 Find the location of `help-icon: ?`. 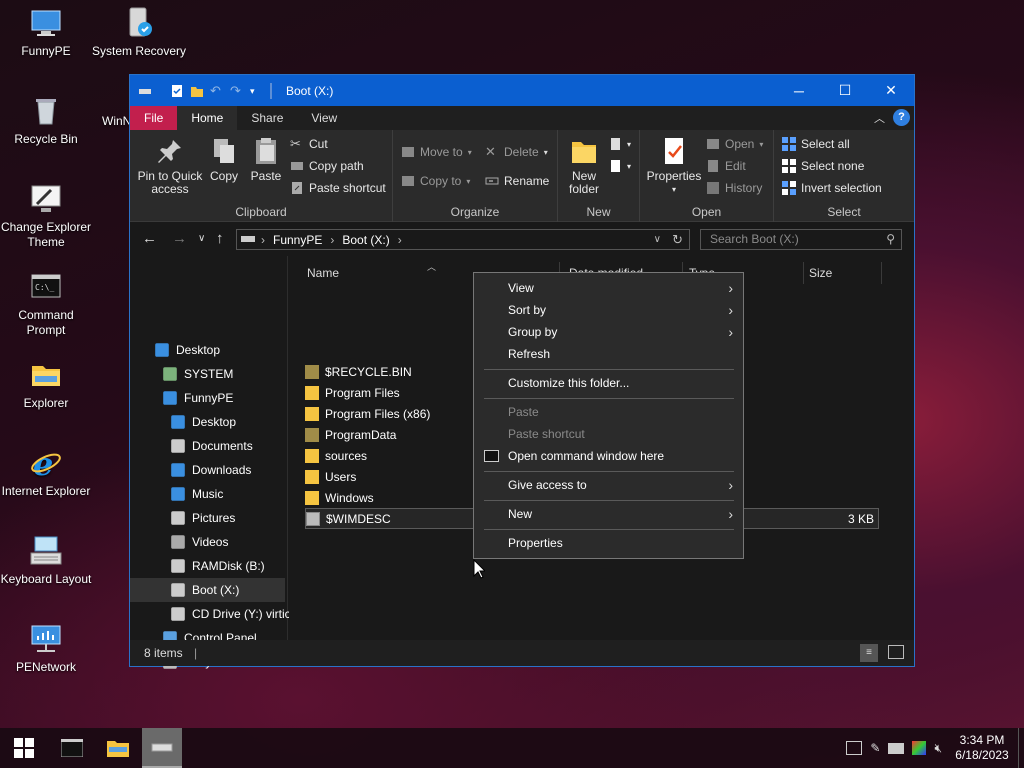

help-icon: ? is located at coordinates (901, 117).